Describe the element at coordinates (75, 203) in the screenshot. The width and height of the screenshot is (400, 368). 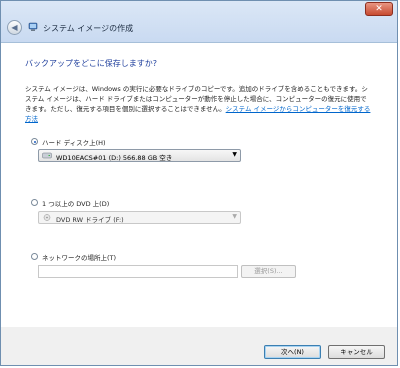
I see `dvd-label: 1 つ以上の DVD 上(D)` at that location.